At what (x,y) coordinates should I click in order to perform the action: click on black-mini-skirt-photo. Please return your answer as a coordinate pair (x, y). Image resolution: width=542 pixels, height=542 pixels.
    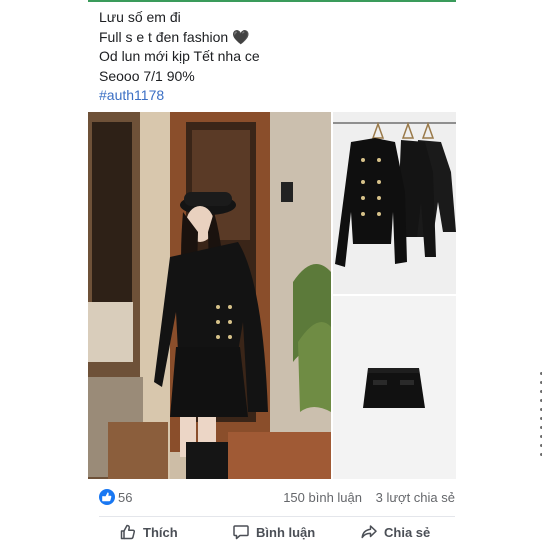
    Looking at the image, I should click on (394, 387).